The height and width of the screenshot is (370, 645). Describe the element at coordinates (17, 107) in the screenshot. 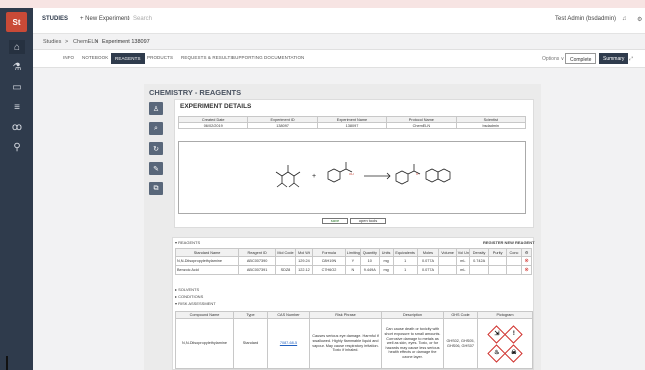

I see `list-icon: ≡` at that location.